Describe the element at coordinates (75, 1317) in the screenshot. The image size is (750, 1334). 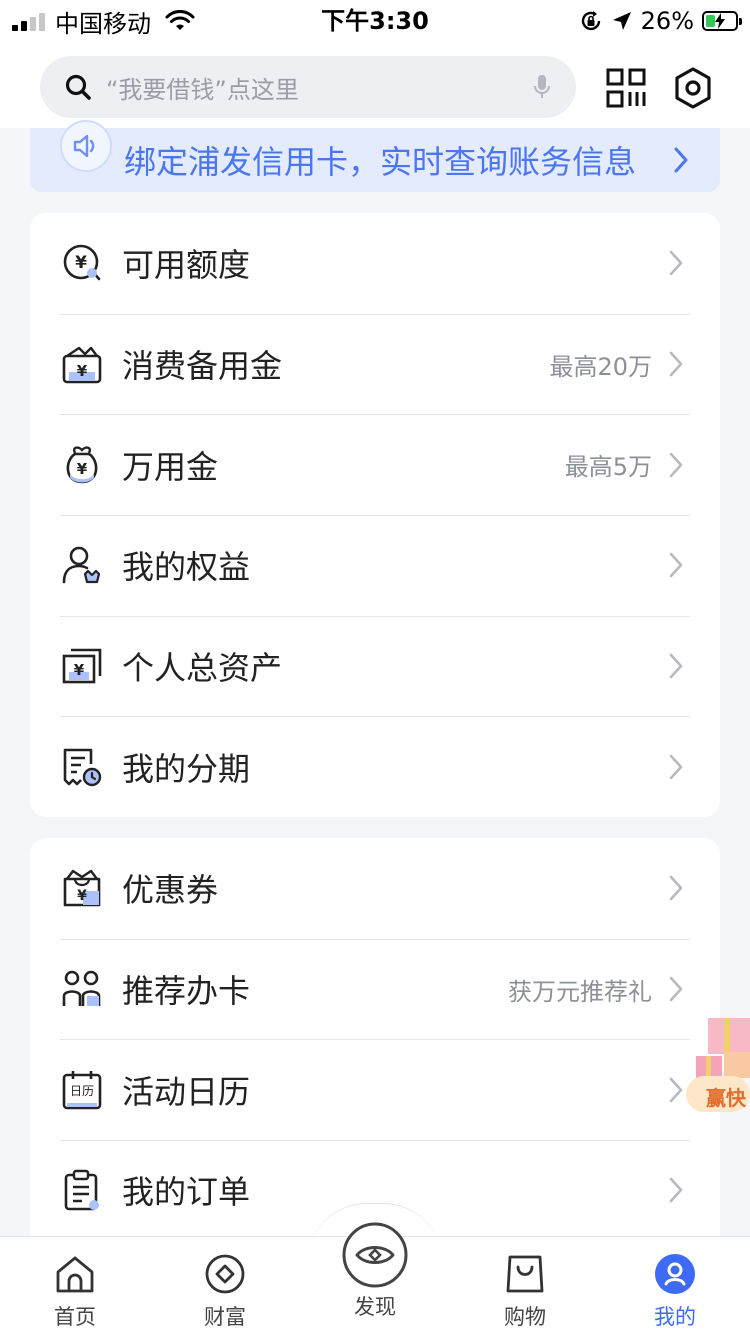
I see `tab-label: 首页` at that location.